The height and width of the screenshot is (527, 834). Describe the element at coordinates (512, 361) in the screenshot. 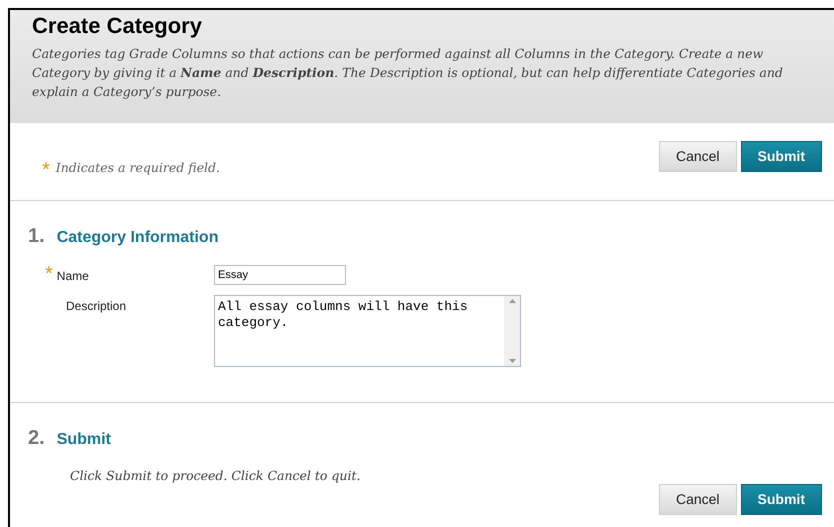

I see `scroll-down-icon` at that location.